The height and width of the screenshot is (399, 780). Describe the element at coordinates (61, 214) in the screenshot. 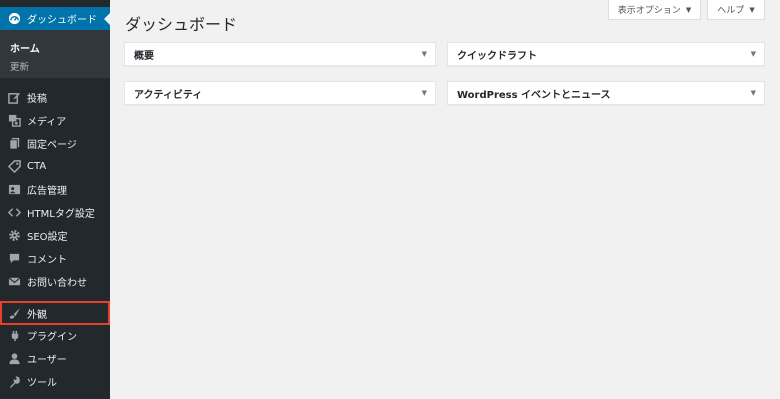

I see `sidebar-item-label: HTMLタグ設定` at that location.